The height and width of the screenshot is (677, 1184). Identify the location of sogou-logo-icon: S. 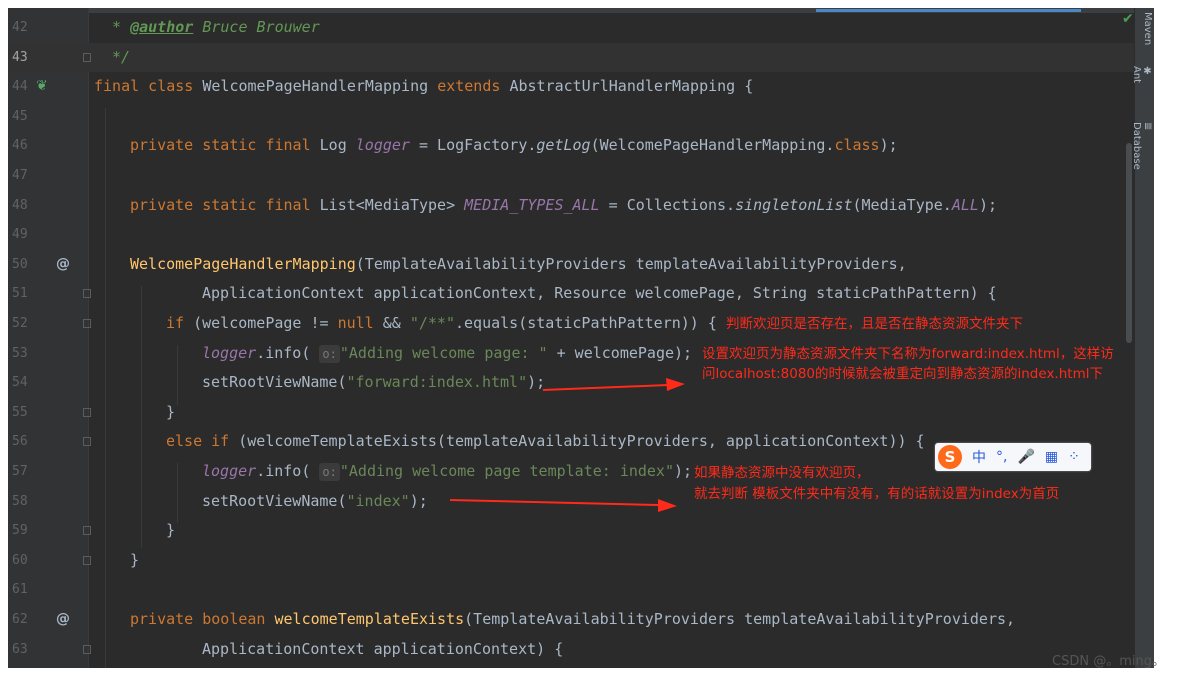
(950, 457).